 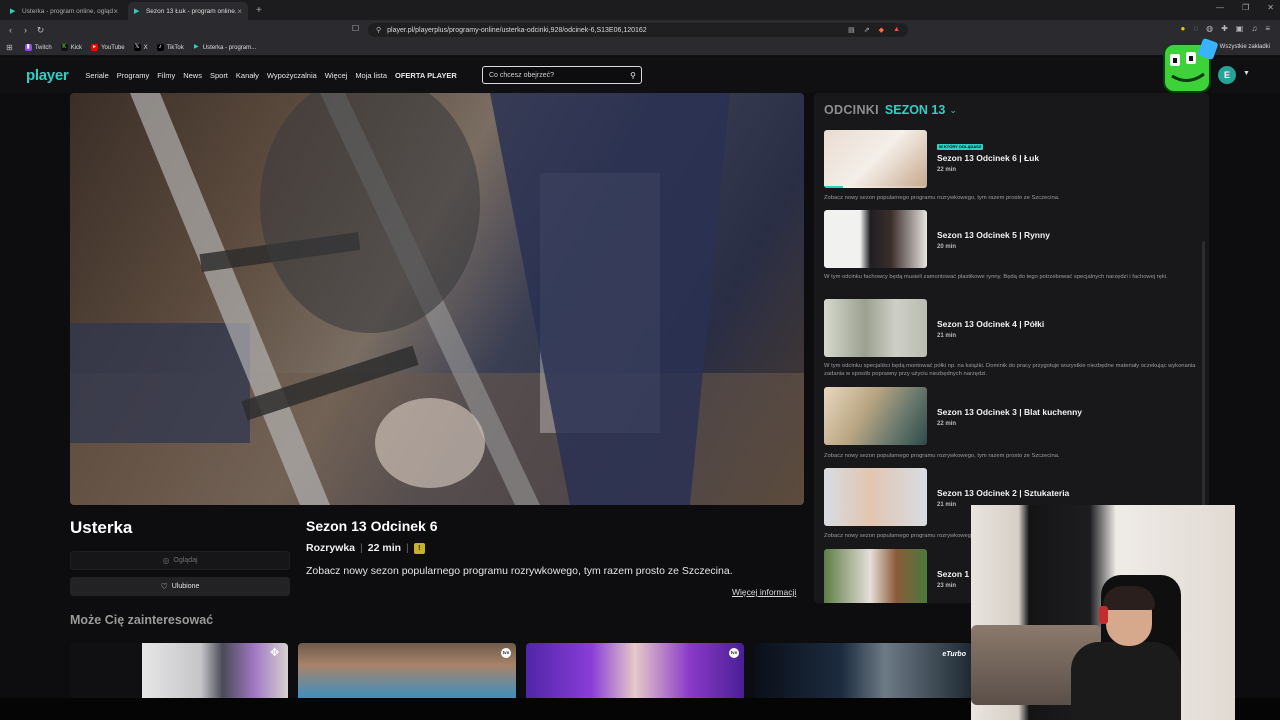 What do you see at coordinates (562, 75) in the screenshot?
I see `search-input: Co chcesz obejrzeć? ⚲` at bounding box center [562, 75].